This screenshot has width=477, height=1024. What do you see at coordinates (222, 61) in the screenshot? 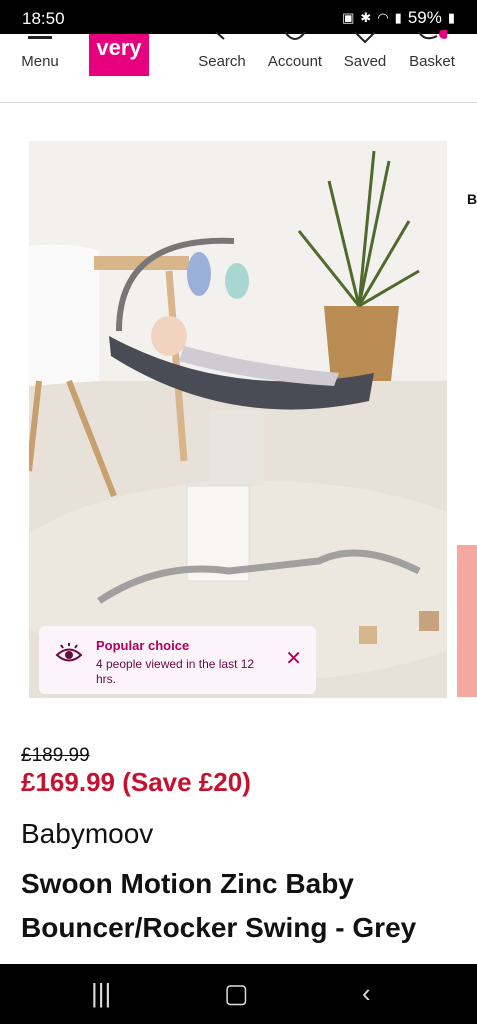
I see `search-label: Search` at bounding box center [222, 61].